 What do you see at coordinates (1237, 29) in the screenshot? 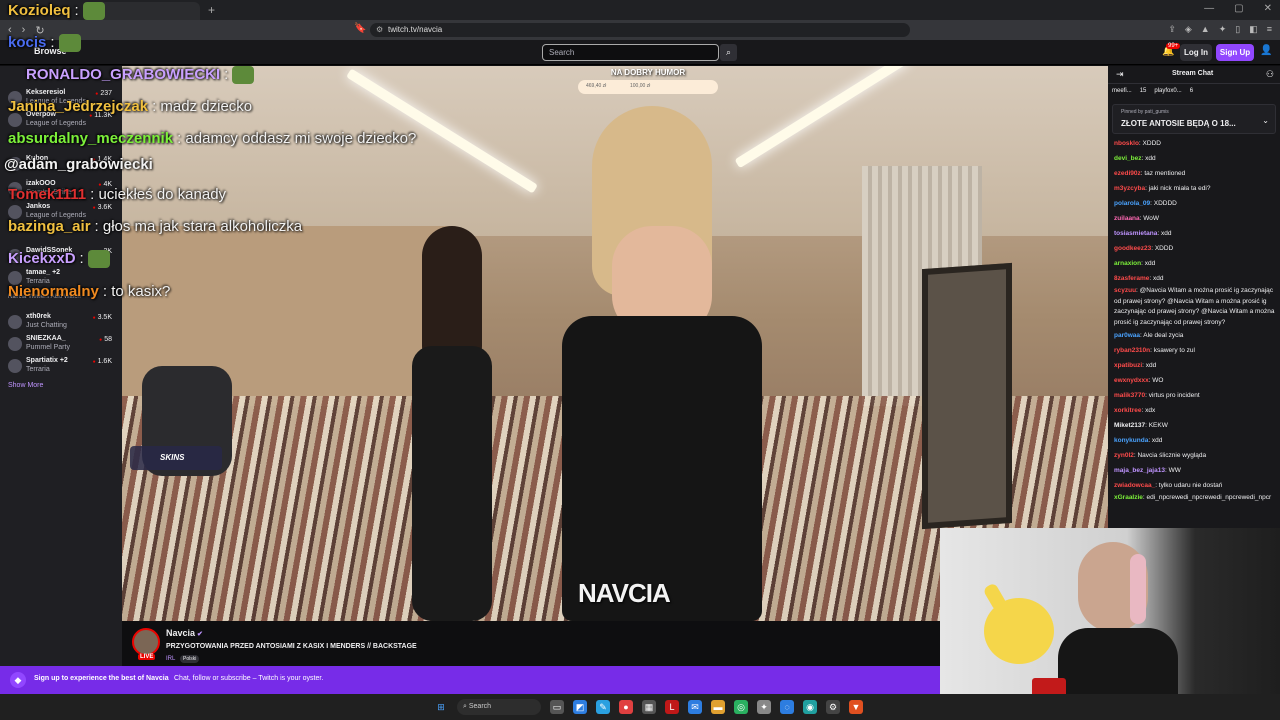
I see `sidebar-icon: ▯` at bounding box center [1237, 29].